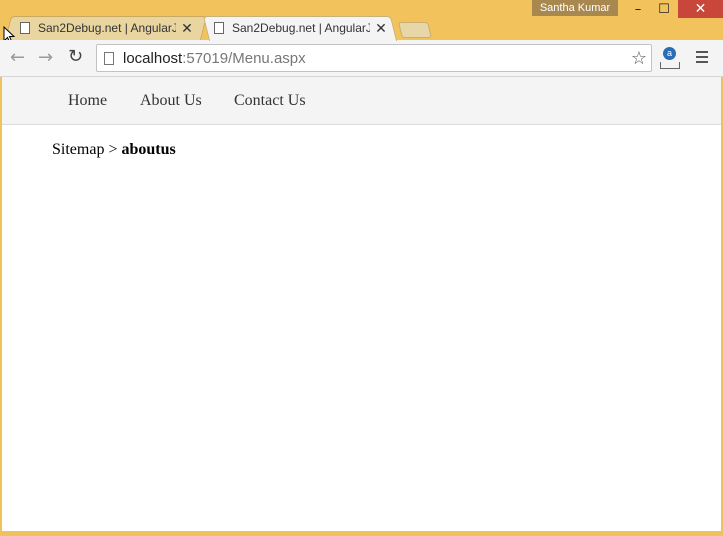  Describe the element at coordinates (374, 58) in the screenshot. I see `address-bar: localhost:57019/Menu.aspx ☆` at that location.